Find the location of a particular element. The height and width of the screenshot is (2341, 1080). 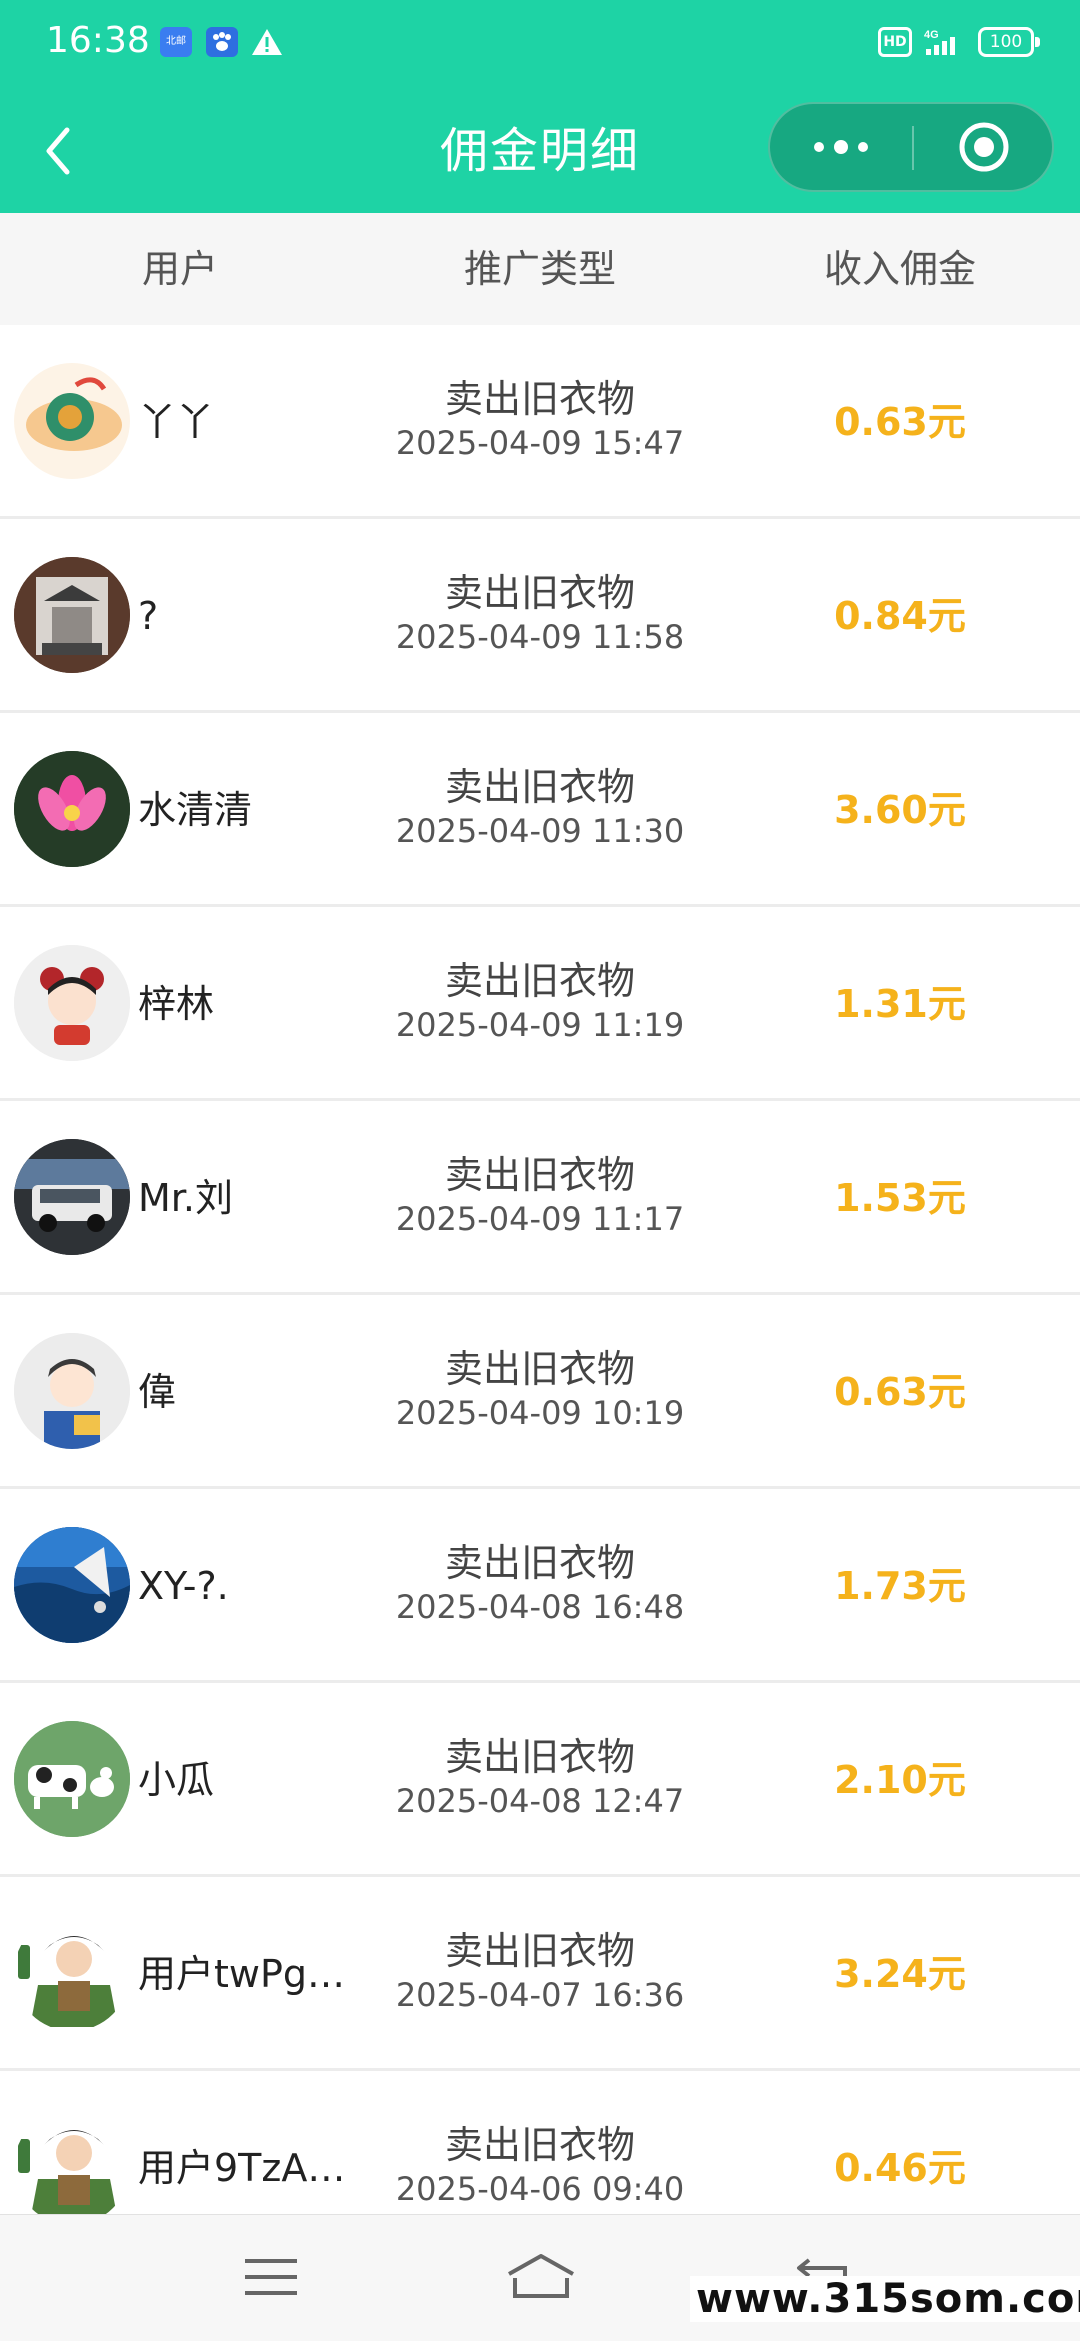

user-name: 小瓜 is located at coordinates (176, 1780).